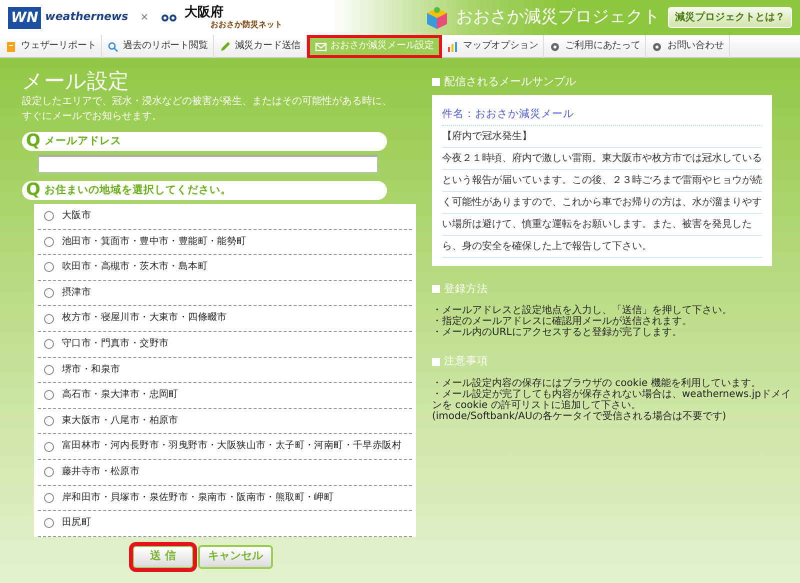 Image resolution: width=800 pixels, height=583 pixels. Describe the element at coordinates (77, 523) in the screenshot. I see `area-label: 田尻町` at that location.